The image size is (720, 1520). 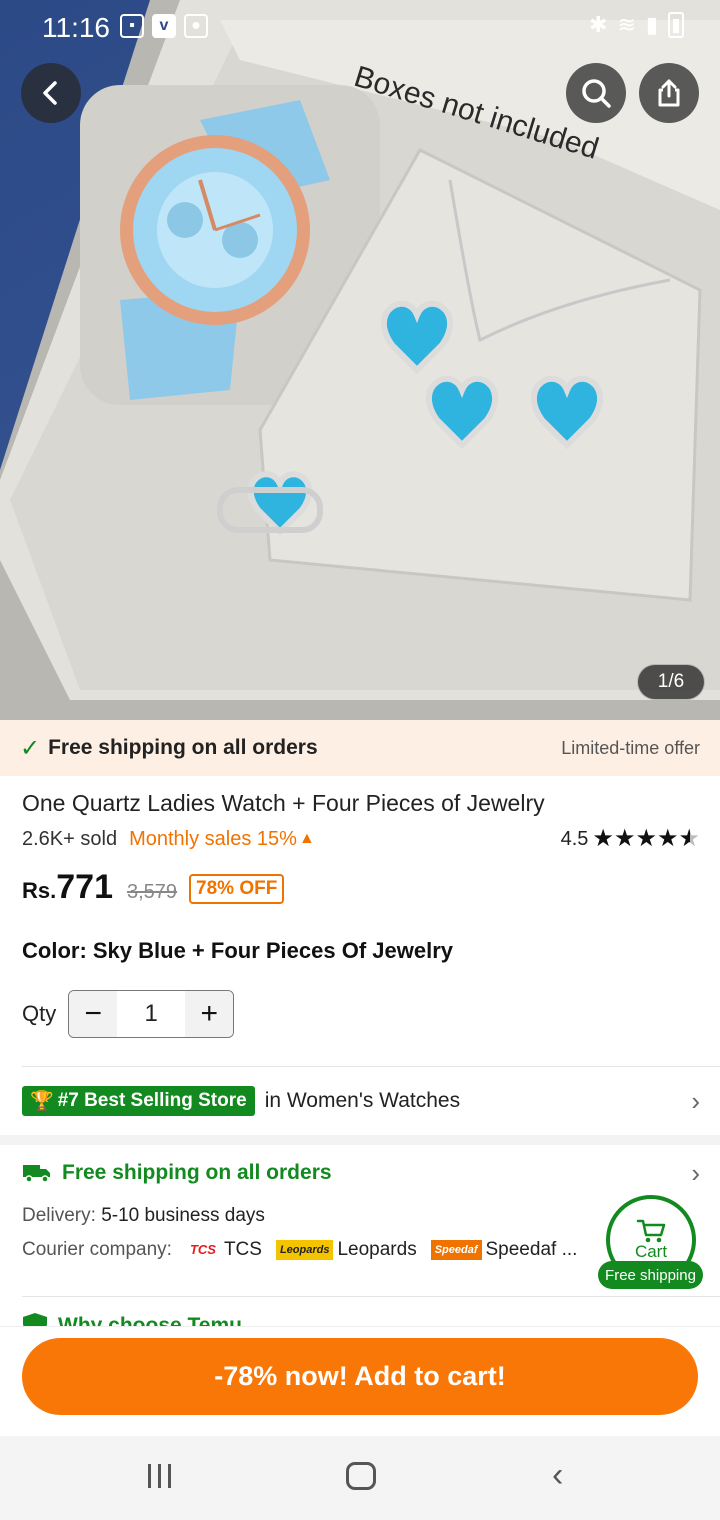 I want to click on delivery-label: Delivery:, so click(x=59, y=1215).